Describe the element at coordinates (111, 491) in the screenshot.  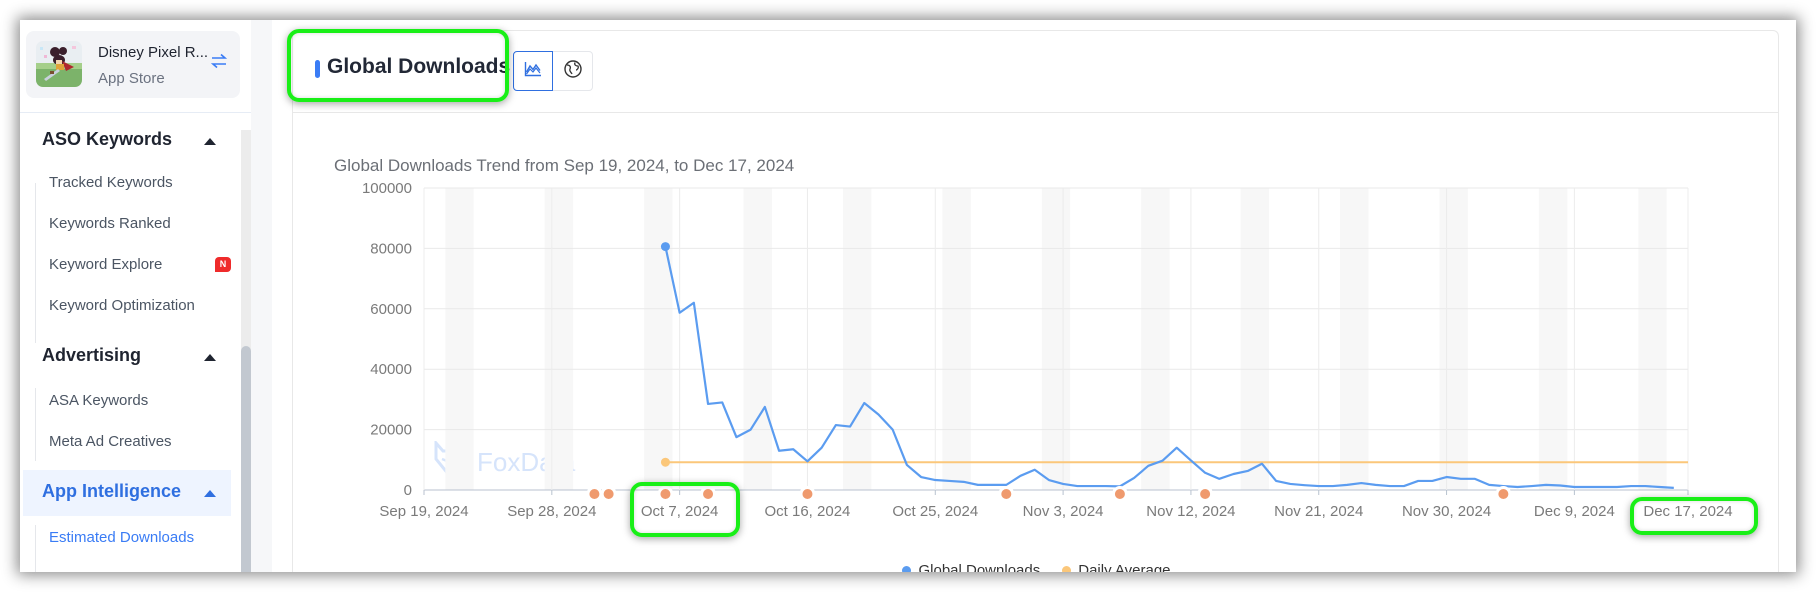
I see `menu-section-app-intelligence: App Intelligence` at that location.